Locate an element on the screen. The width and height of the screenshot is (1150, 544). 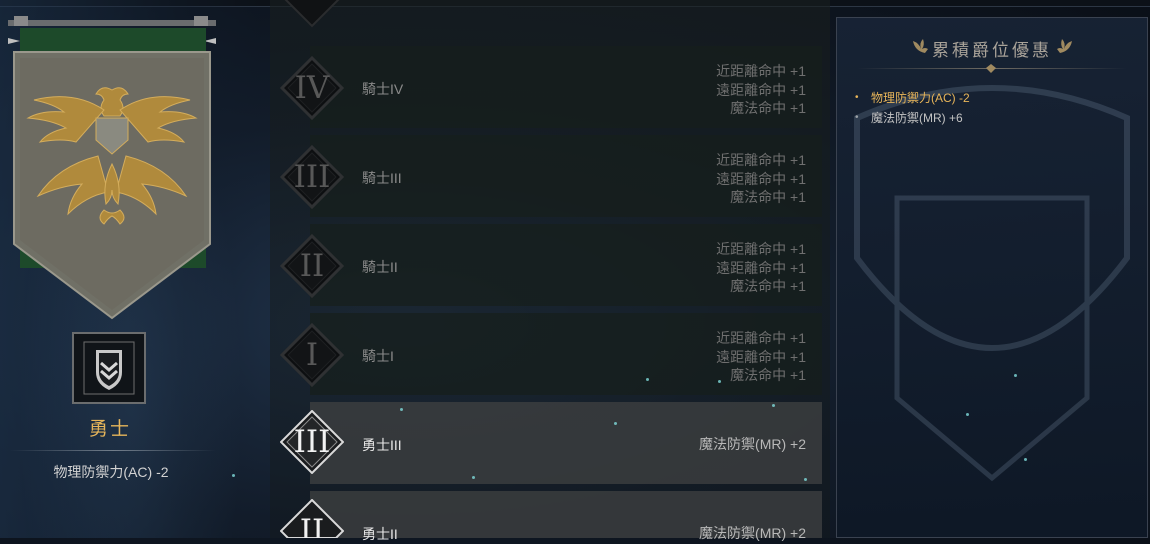
divider-gem-icon is located at coordinates (991, 68).